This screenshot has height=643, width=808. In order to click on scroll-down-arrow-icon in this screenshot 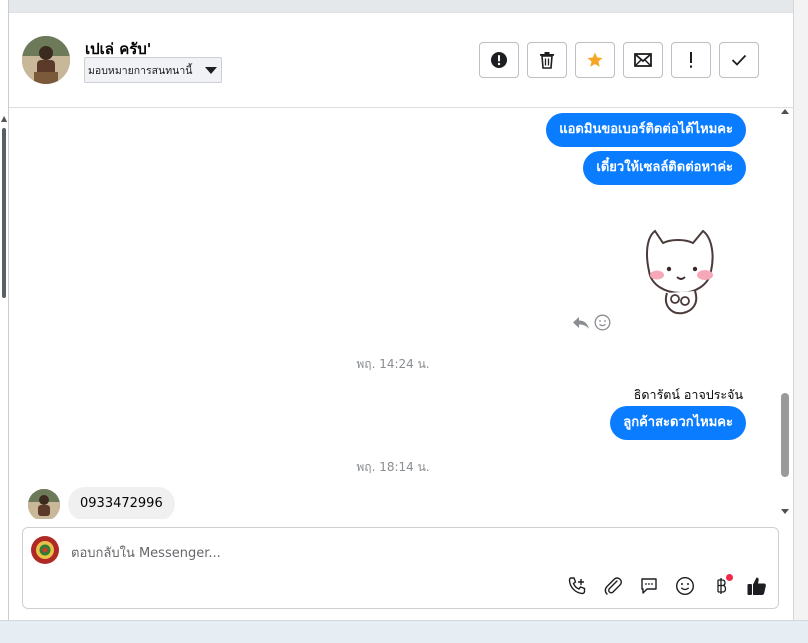, I will do `click(785, 511)`.